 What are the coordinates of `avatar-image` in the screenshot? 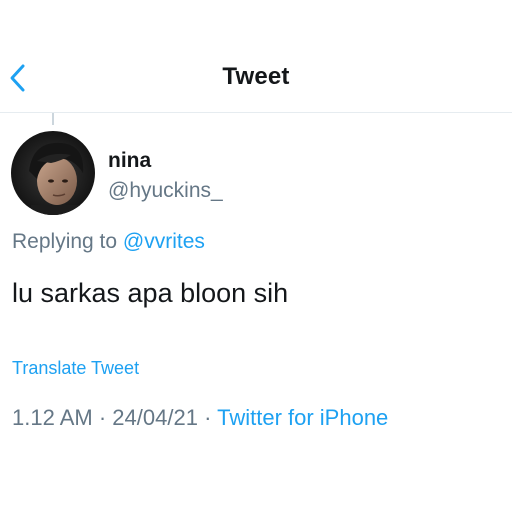 It's located at (53, 173).